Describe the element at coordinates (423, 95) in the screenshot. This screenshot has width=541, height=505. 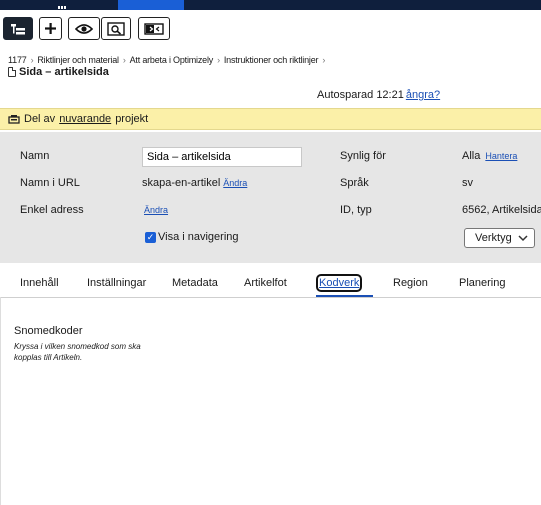
I see `undo-link: ångra?` at that location.